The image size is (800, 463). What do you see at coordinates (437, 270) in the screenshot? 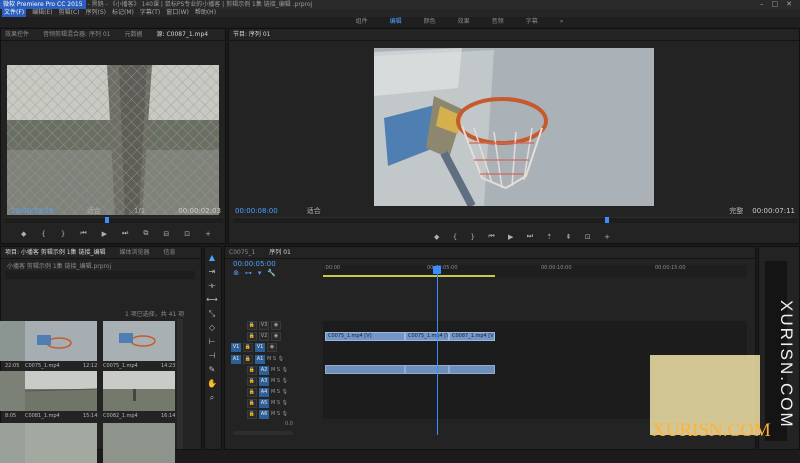
I see `timeline-playhead` at bounding box center [437, 270].